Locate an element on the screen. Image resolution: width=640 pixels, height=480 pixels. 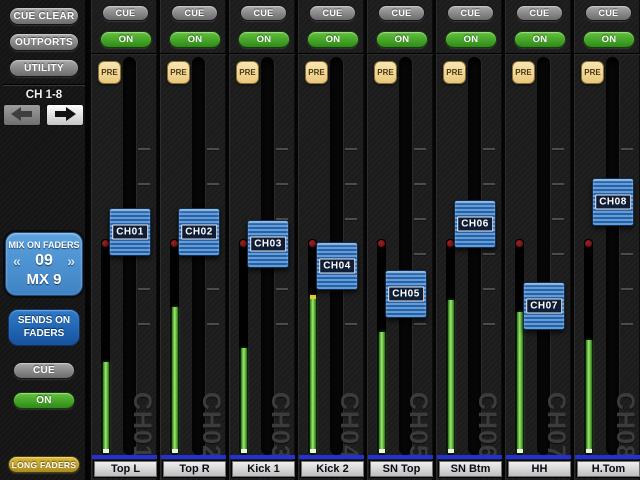
fader-handle: CH05 is located at coordinates (406, 294).